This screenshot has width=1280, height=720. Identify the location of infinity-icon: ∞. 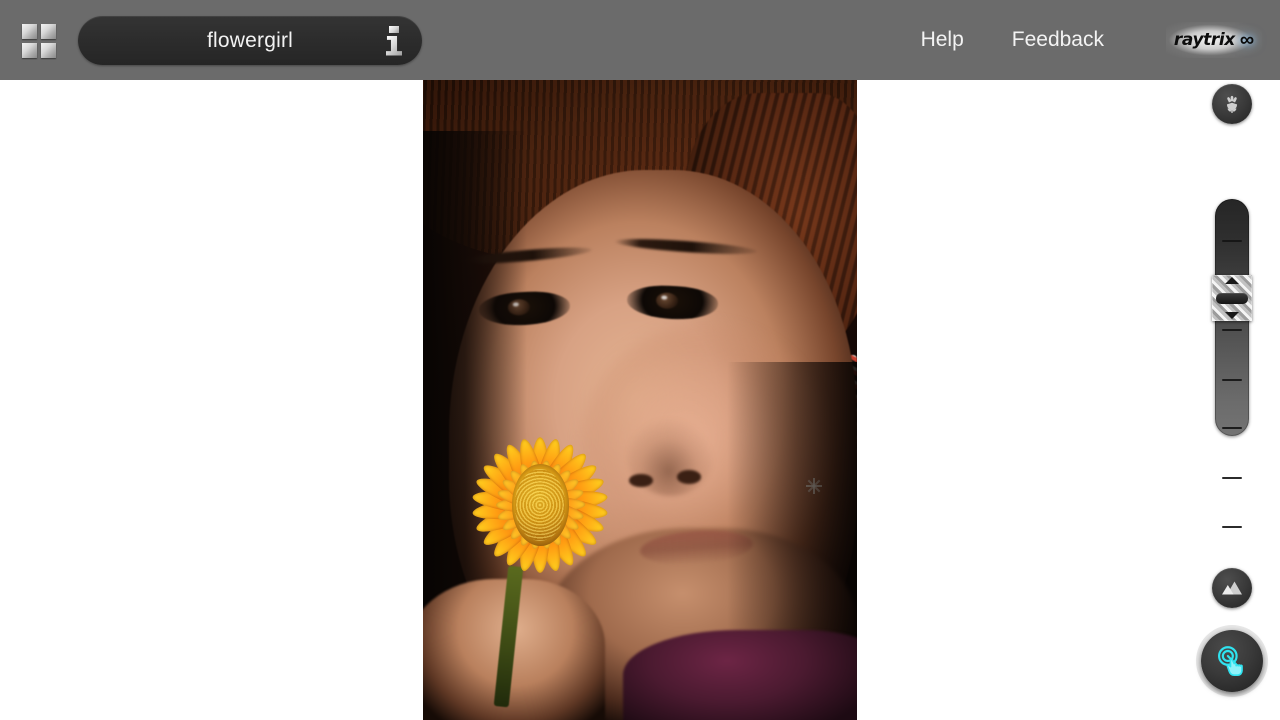
(1247, 40).